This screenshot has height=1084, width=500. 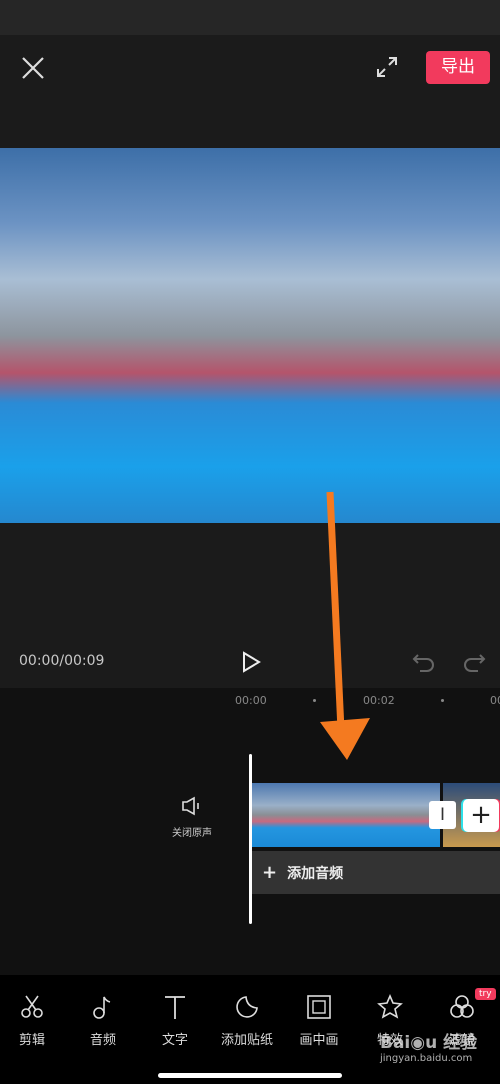 What do you see at coordinates (174, 1040) in the screenshot?
I see `tool-label: 文字` at bounding box center [174, 1040].